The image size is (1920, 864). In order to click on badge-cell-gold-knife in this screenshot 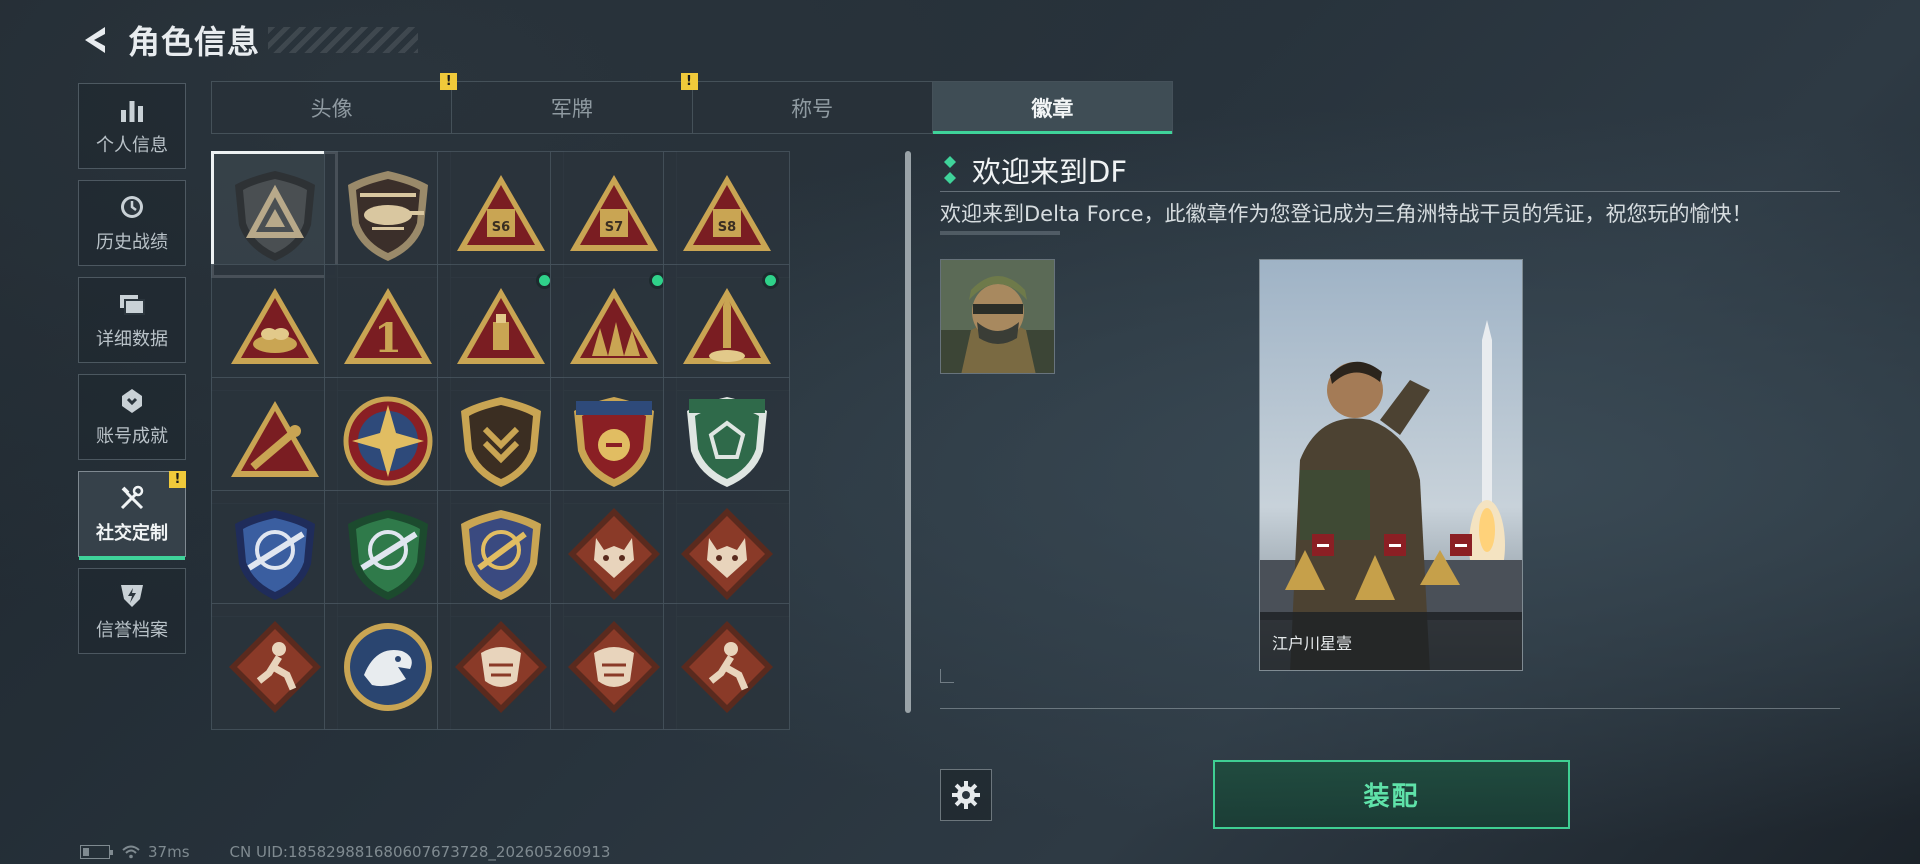, I will do `click(500, 553)`.